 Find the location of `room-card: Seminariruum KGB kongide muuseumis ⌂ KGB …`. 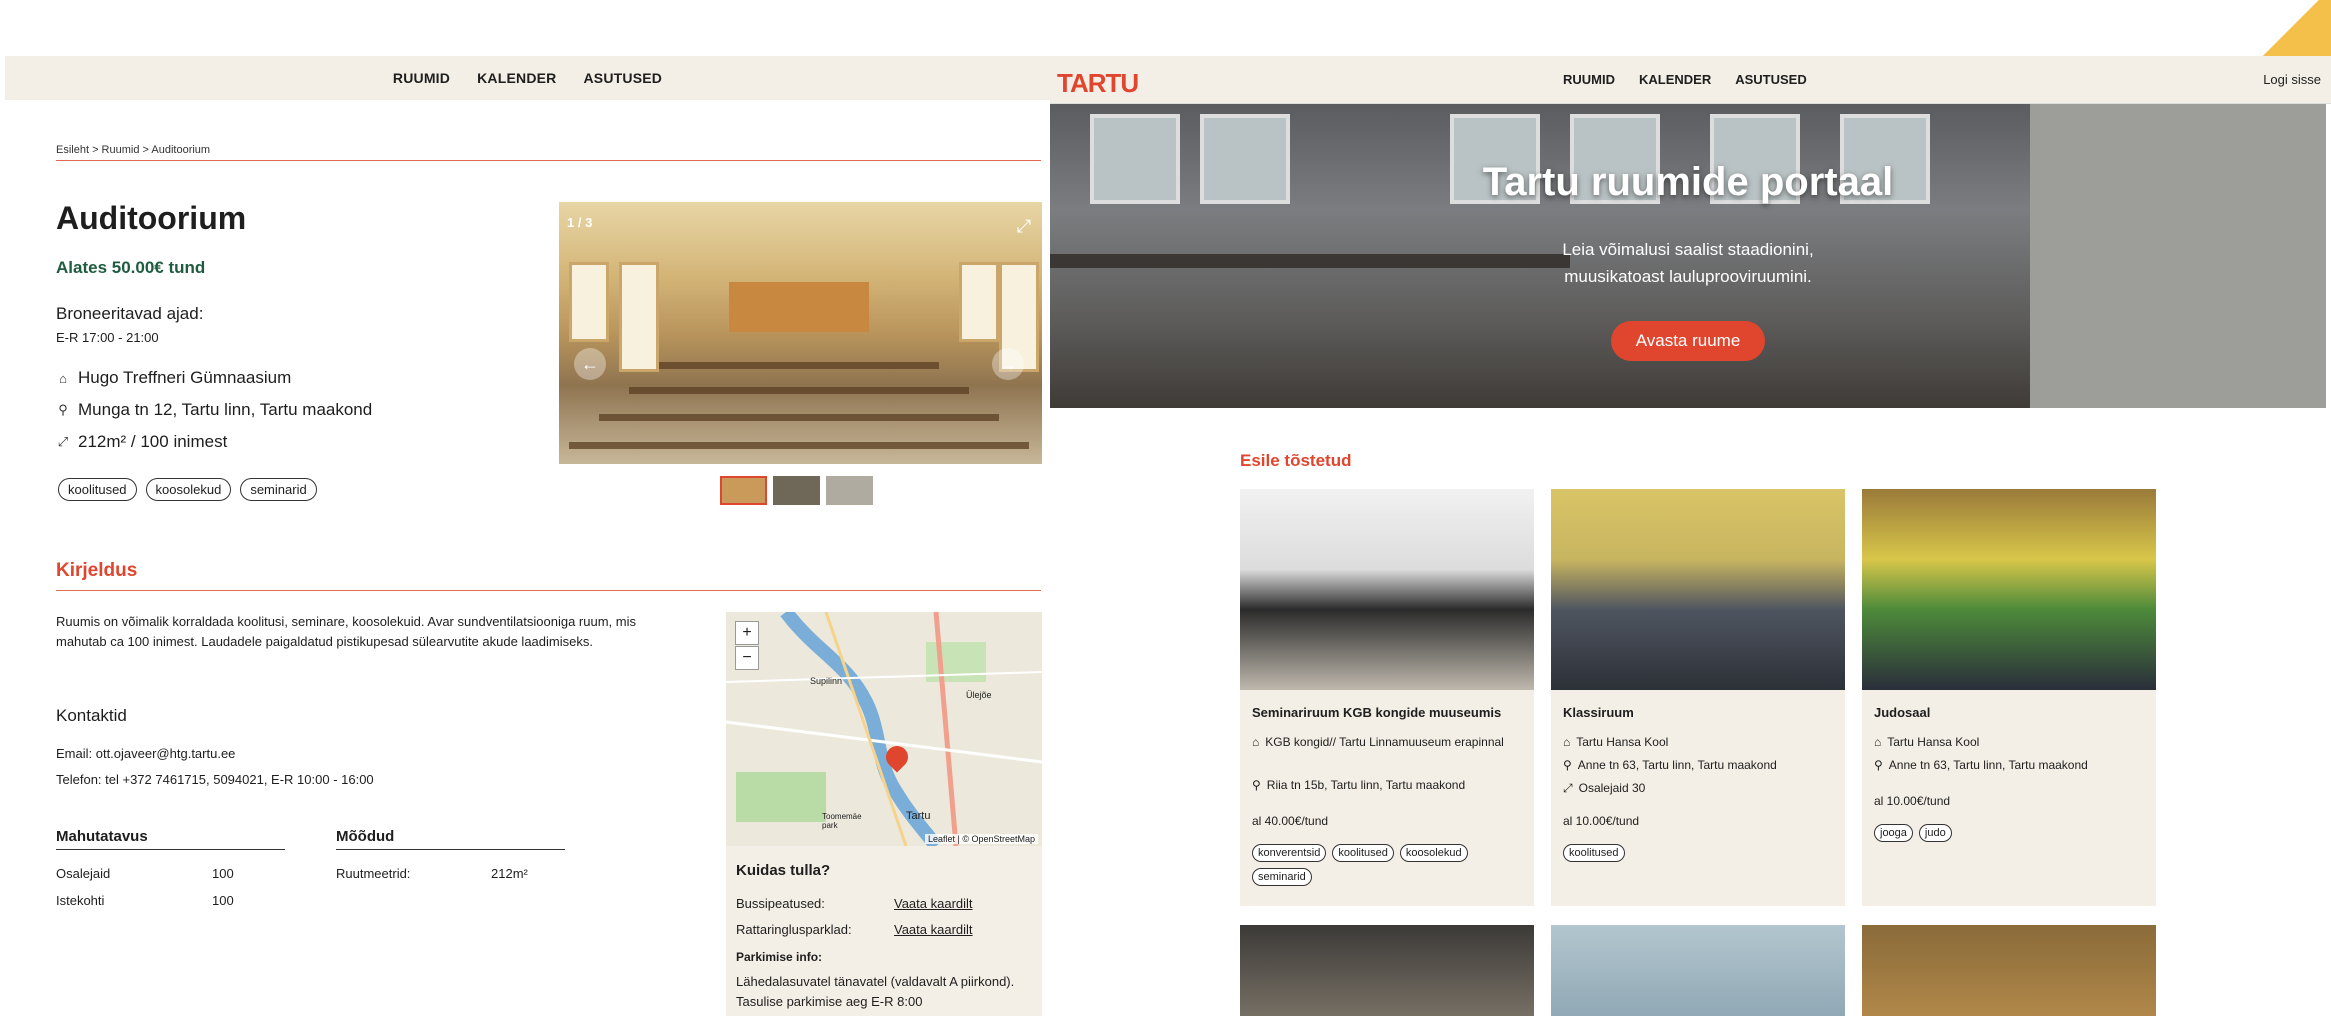

room-card: Seminariruum KGB kongide muuseumis ⌂ KGB … is located at coordinates (1387, 697).